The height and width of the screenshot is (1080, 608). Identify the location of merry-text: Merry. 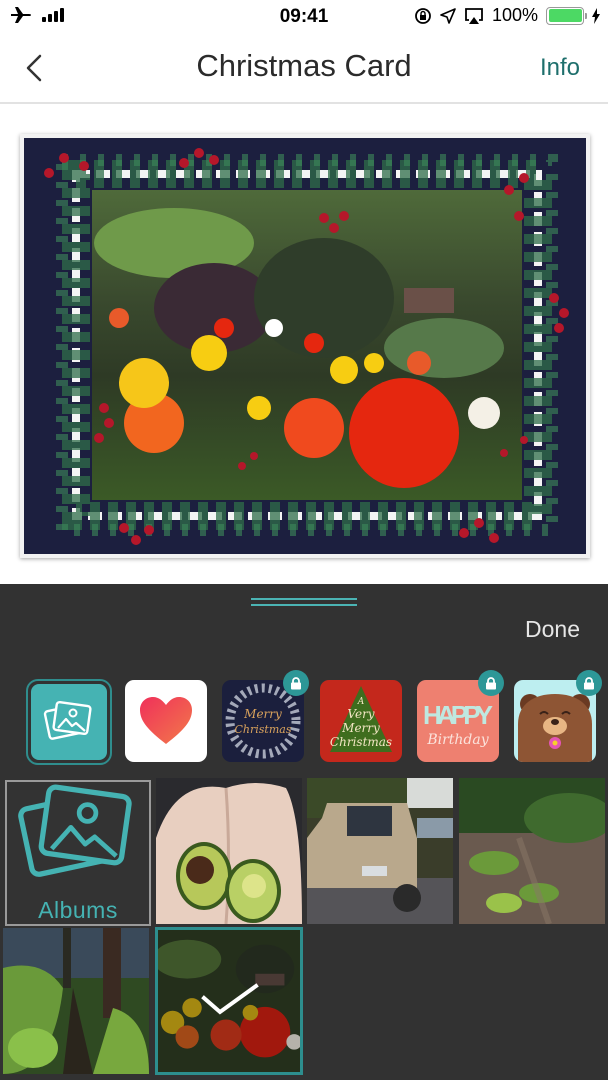
(262, 714).